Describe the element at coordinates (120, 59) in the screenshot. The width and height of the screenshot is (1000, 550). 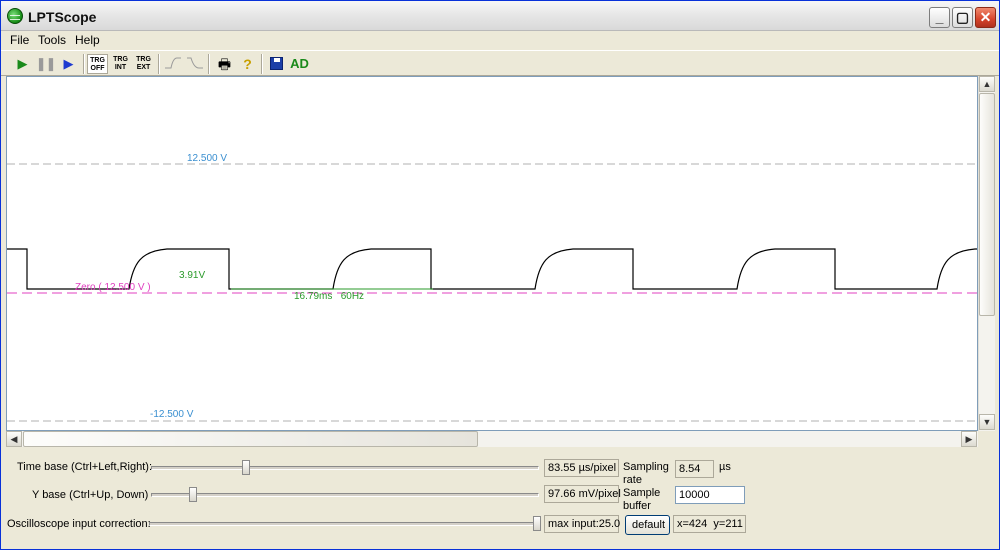
I see `trigger-int-line1: TRG` at that location.